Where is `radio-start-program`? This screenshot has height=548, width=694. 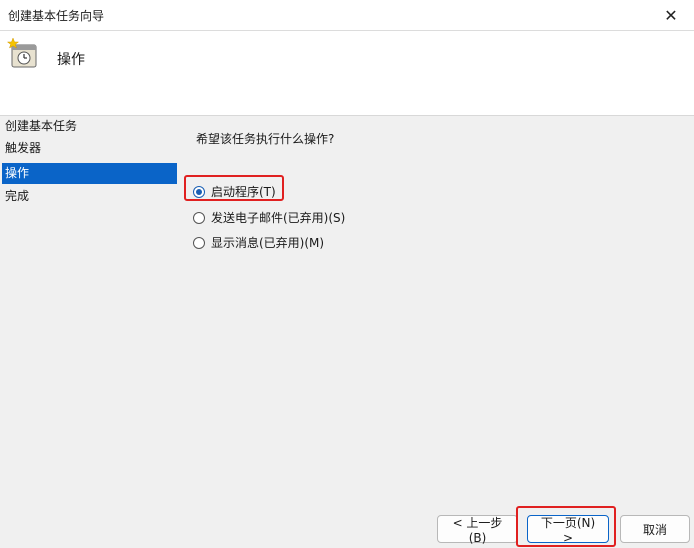 radio-start-program is located at coordinates (199, 191).